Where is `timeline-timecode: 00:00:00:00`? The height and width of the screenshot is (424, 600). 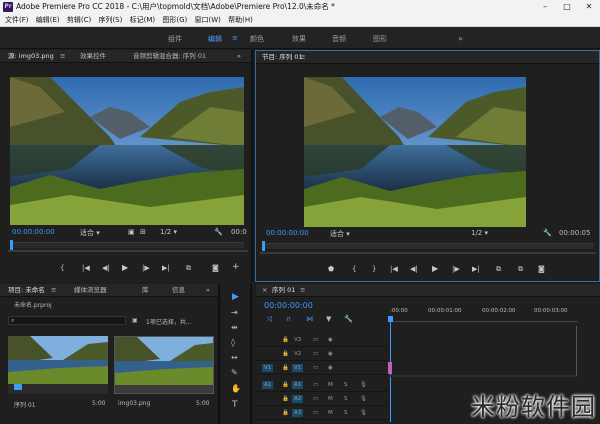 timeline-timecode: 00:00:00:00 is located at coordinates (288, 305).